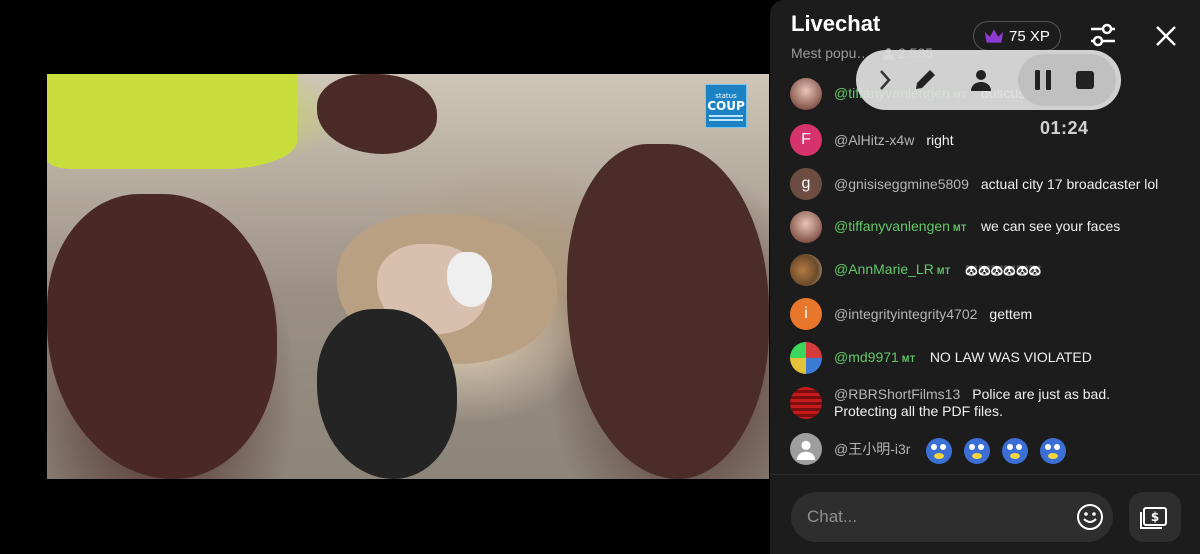  I want to click on message-username: @tiffanyvanlengen, so click(892, 226).